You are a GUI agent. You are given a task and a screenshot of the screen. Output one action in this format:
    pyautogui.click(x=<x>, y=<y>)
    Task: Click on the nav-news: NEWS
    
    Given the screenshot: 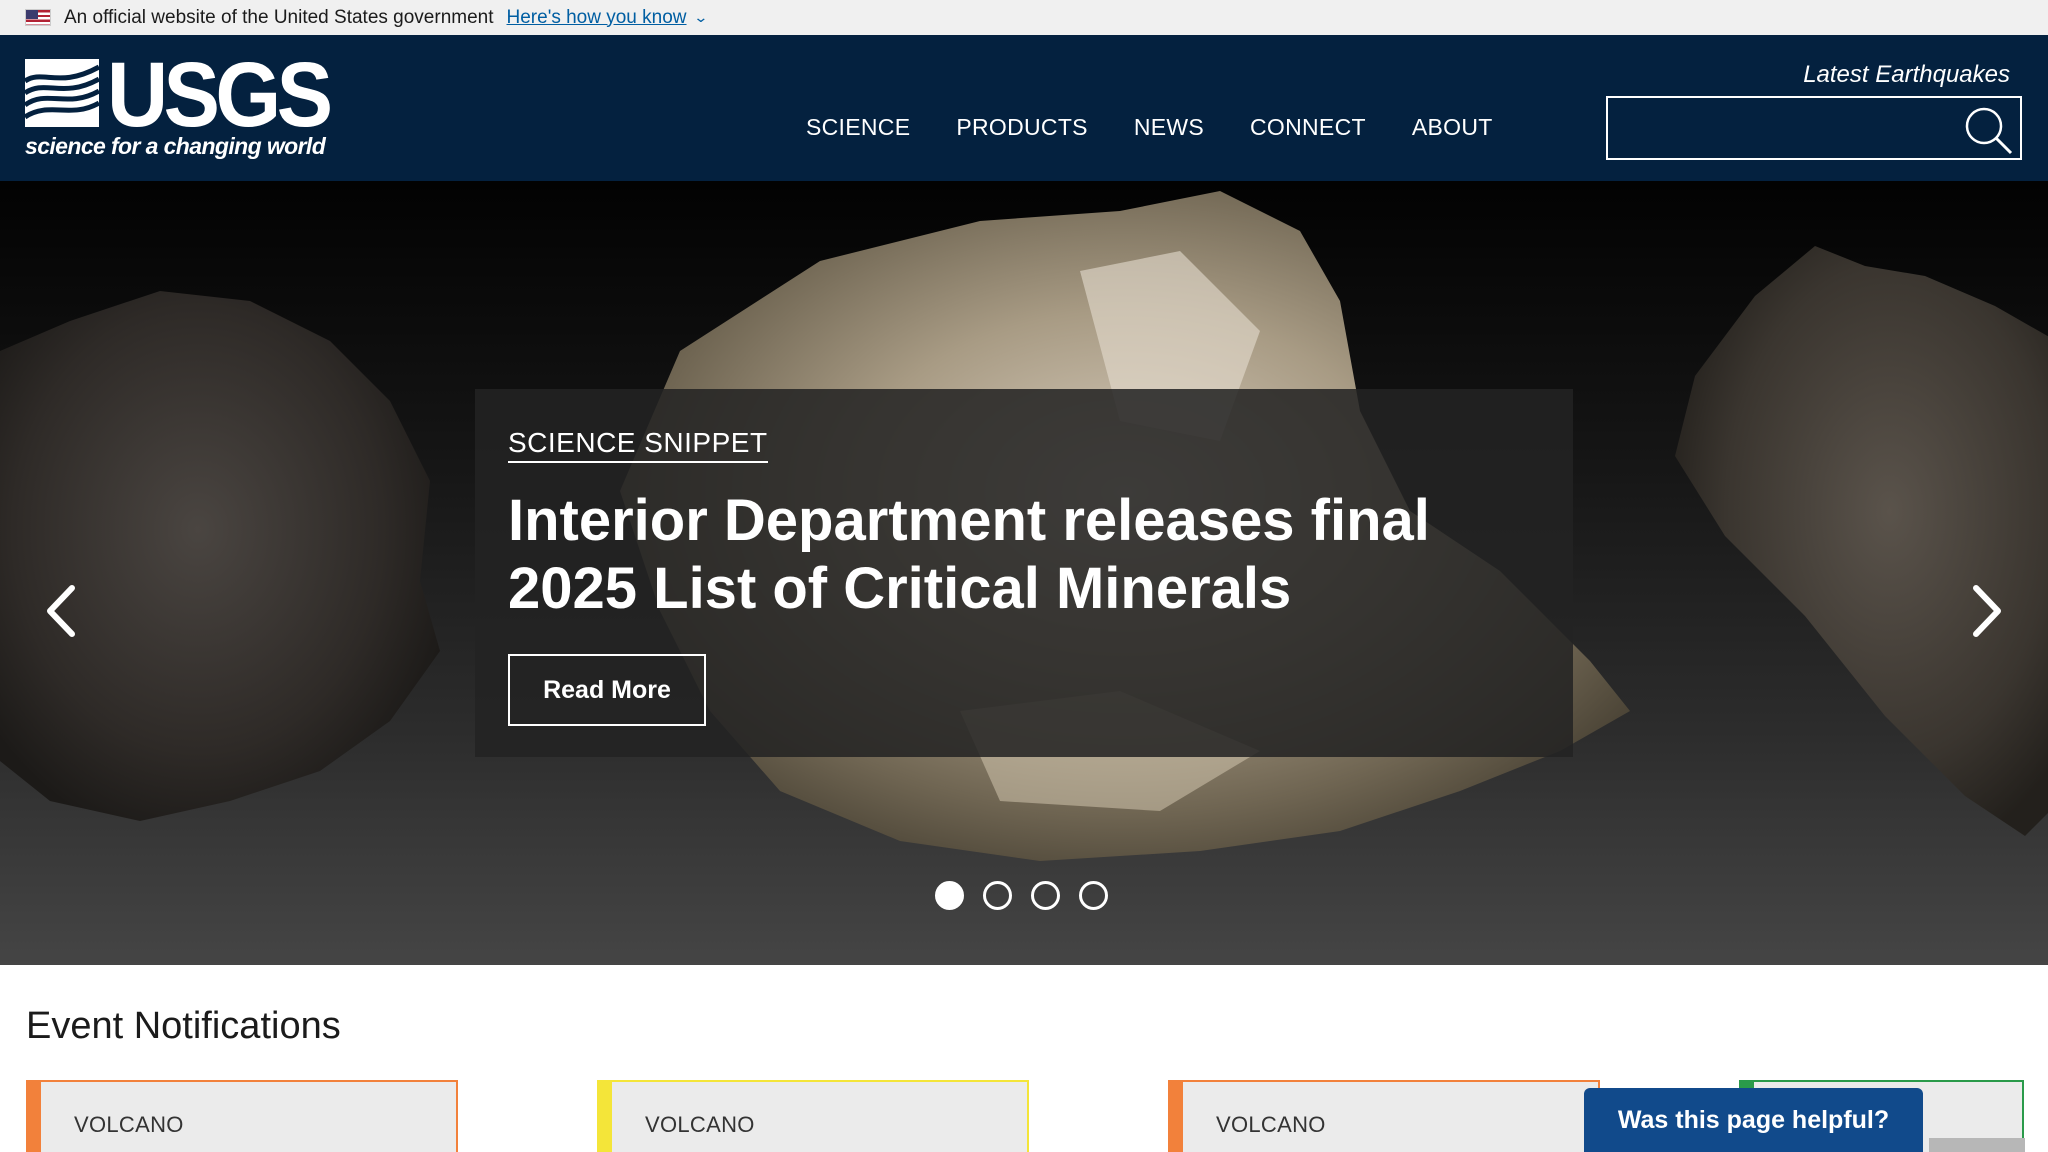 What is the action you would take?
    pyautogui.click(x=1169, y=127)
    